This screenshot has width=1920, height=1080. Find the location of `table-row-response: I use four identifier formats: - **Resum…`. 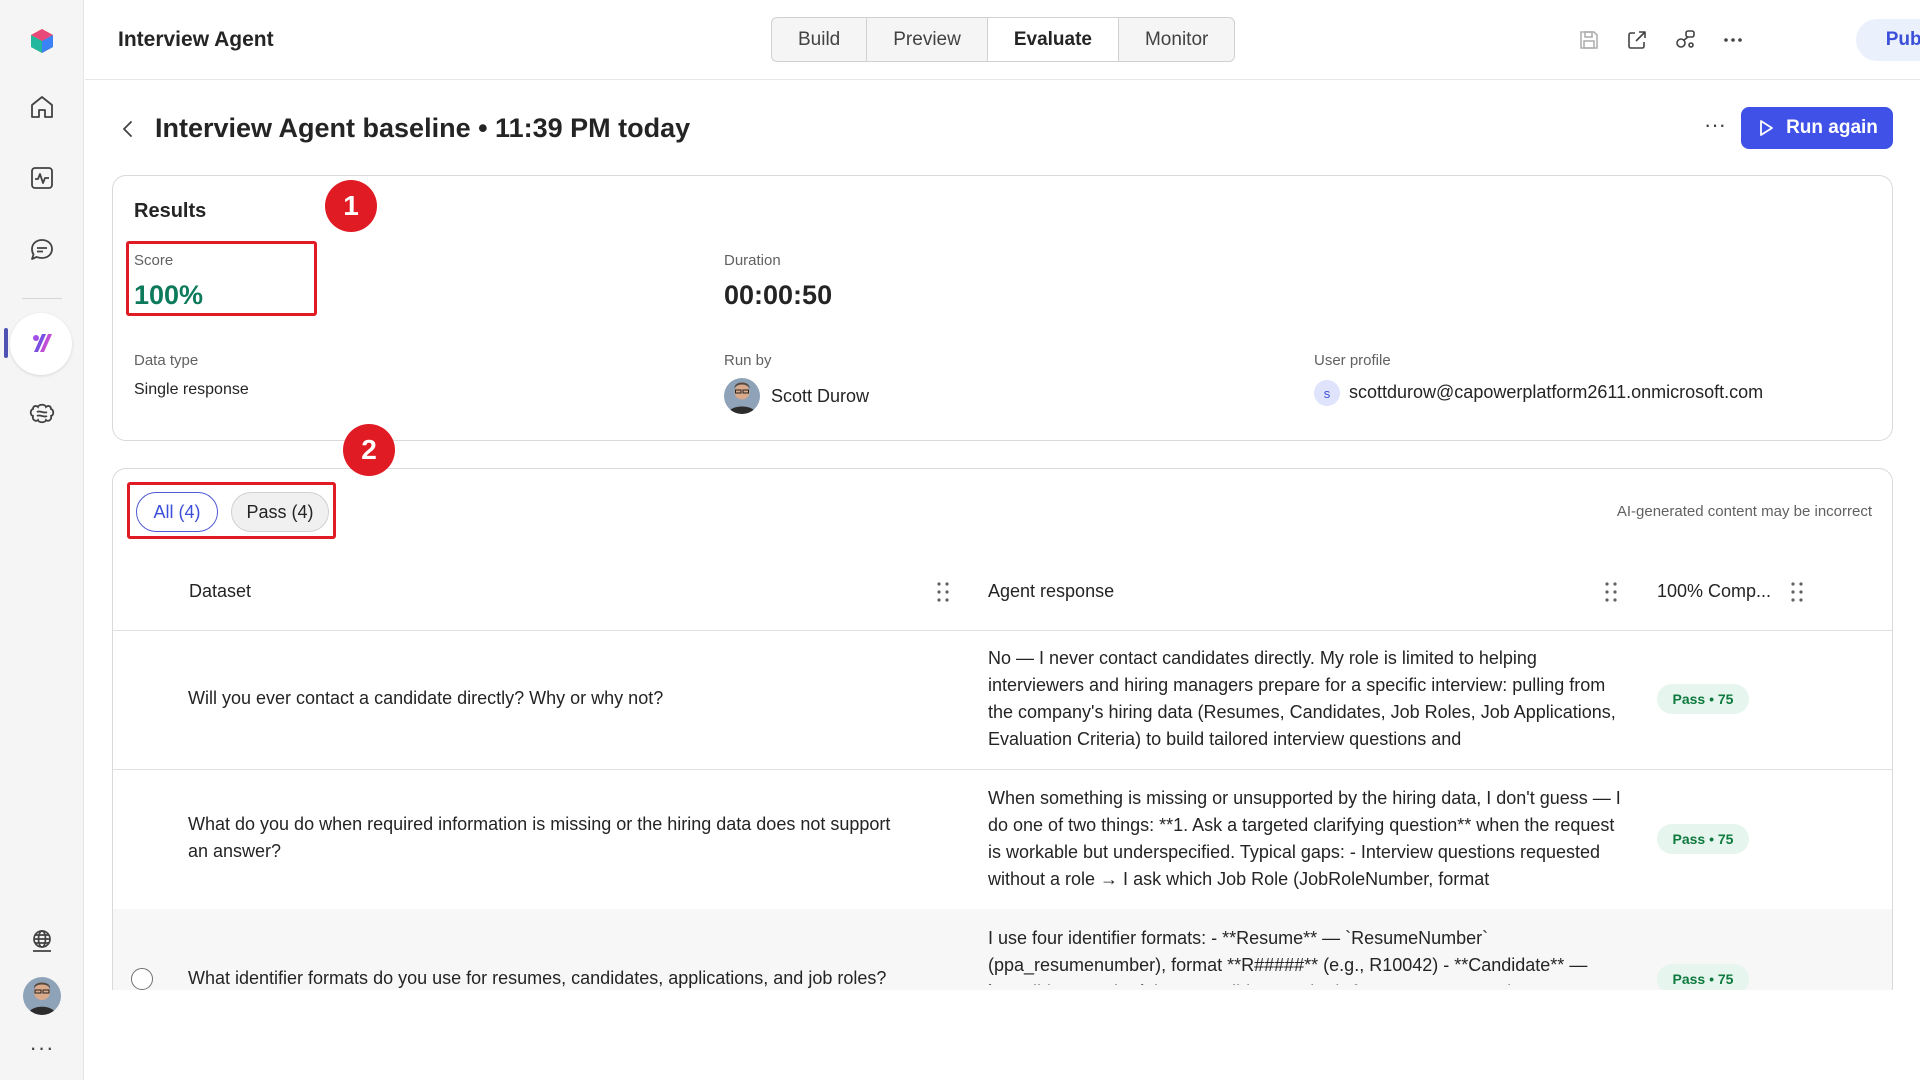

table-row-response: I use four identifier formats: - **Resum… is located at coordinates (1308, 955).